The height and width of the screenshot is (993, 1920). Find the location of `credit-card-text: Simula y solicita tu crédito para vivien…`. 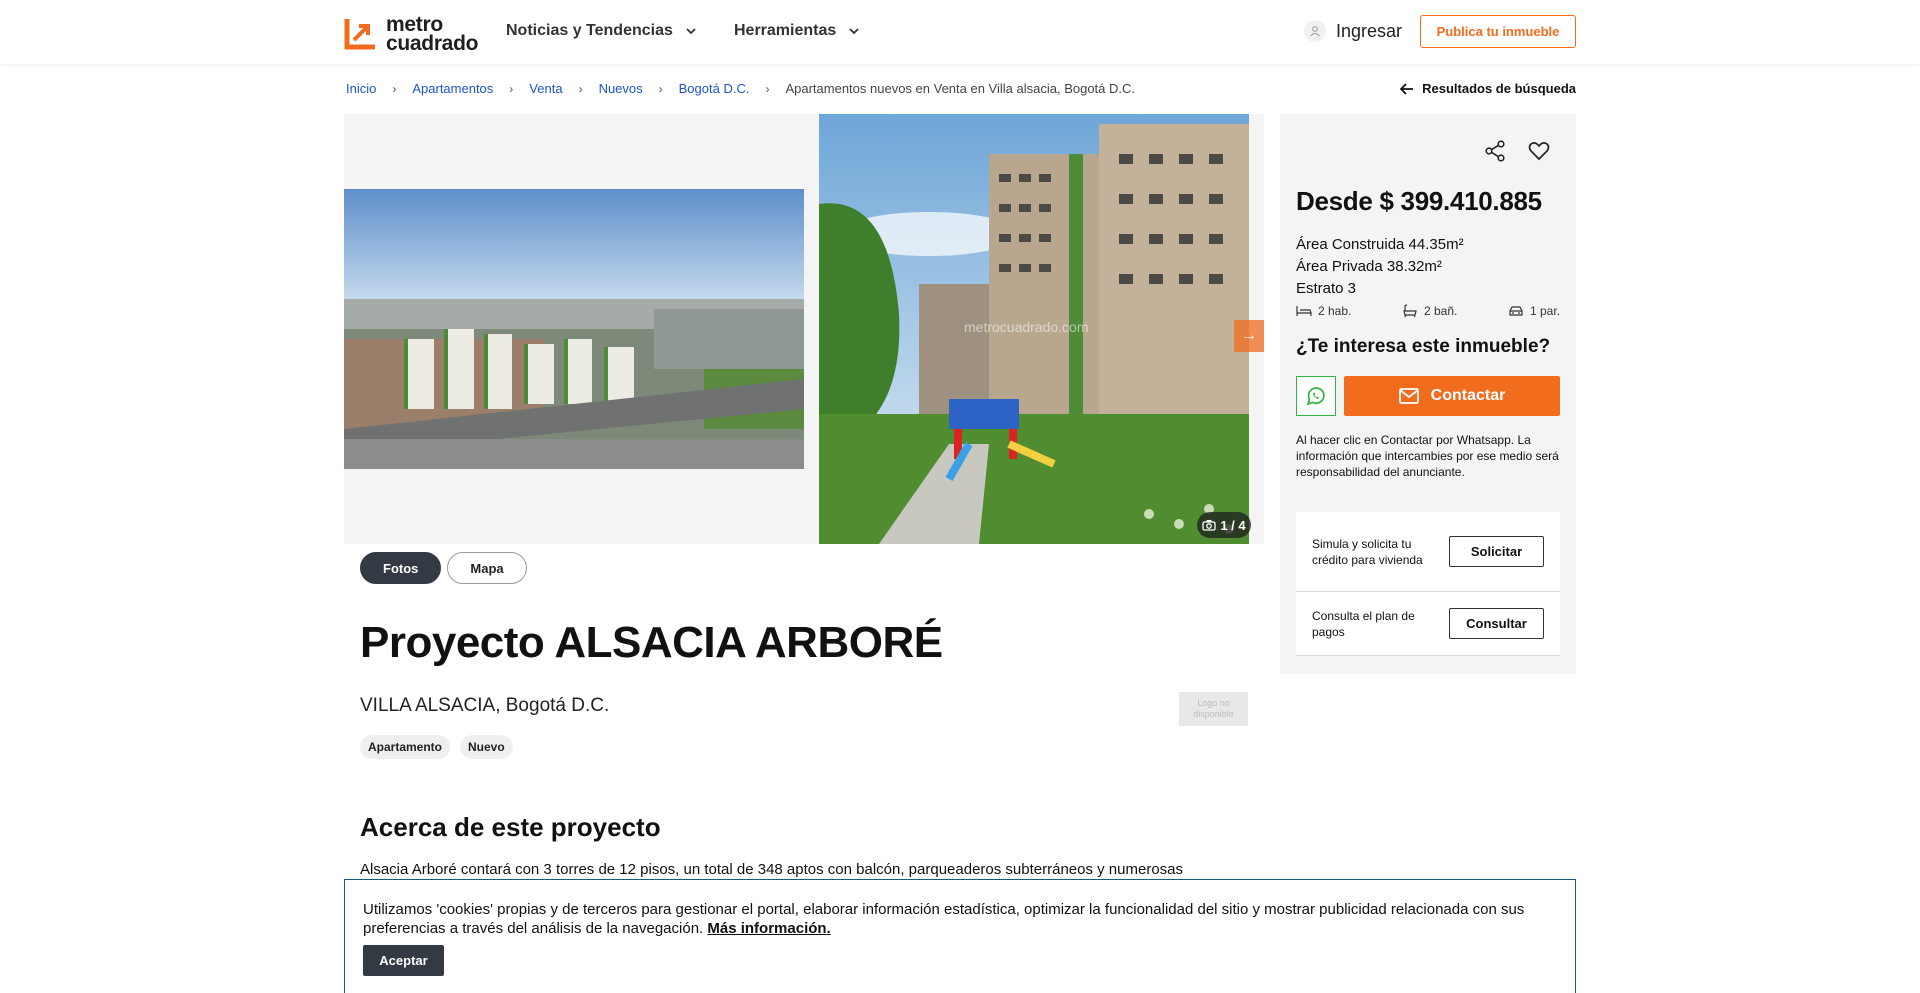

credit-card-text: Simula y solicita tu crédito para vivien… is located at coordinates (1367, 551).